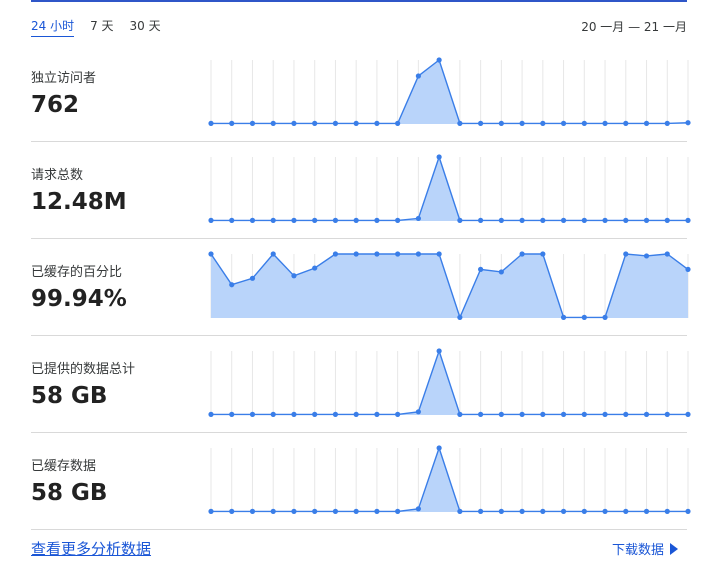 The image size is (702, 568). Describe the element at coordinates (91, 548) in the screenshot. I see `more-analytics-link: 查看更多分析数据` at that location.